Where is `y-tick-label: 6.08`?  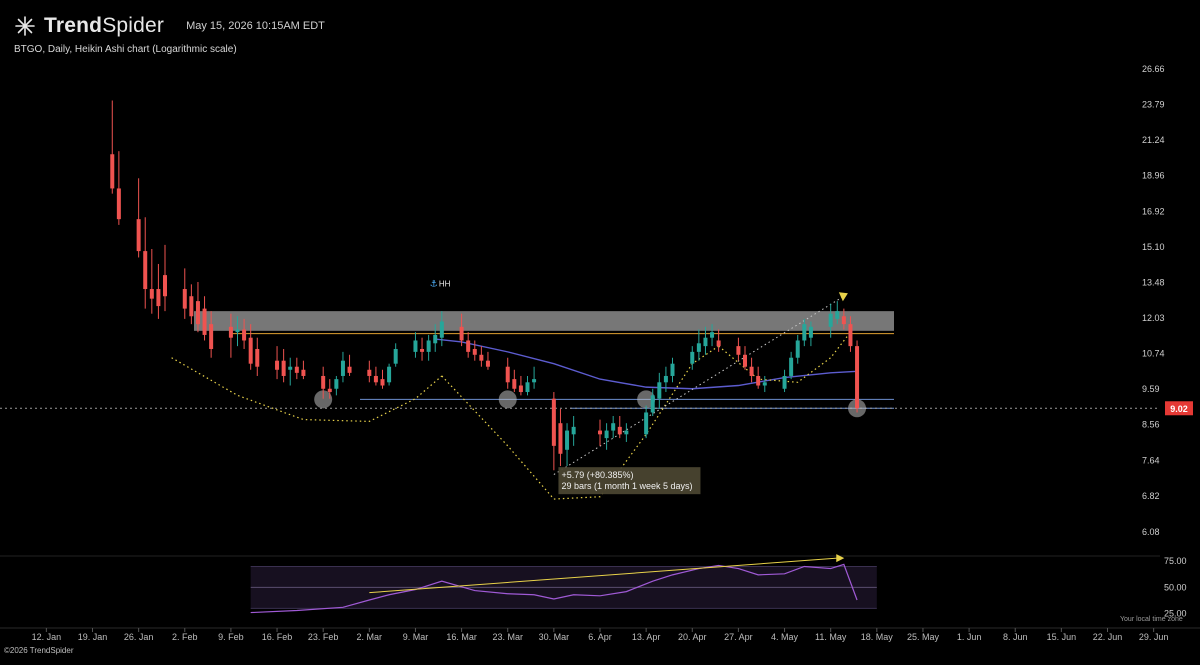
y-tick-label: 6.08 is located at coordinates (1151, 532).